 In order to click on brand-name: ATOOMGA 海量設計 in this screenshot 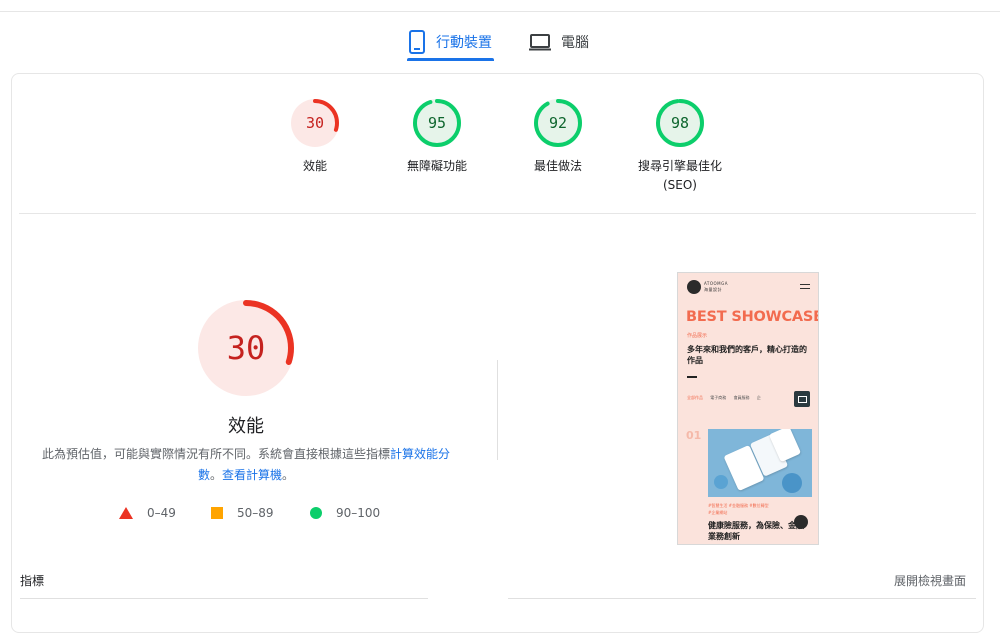, I will do `click(716, 287)`.